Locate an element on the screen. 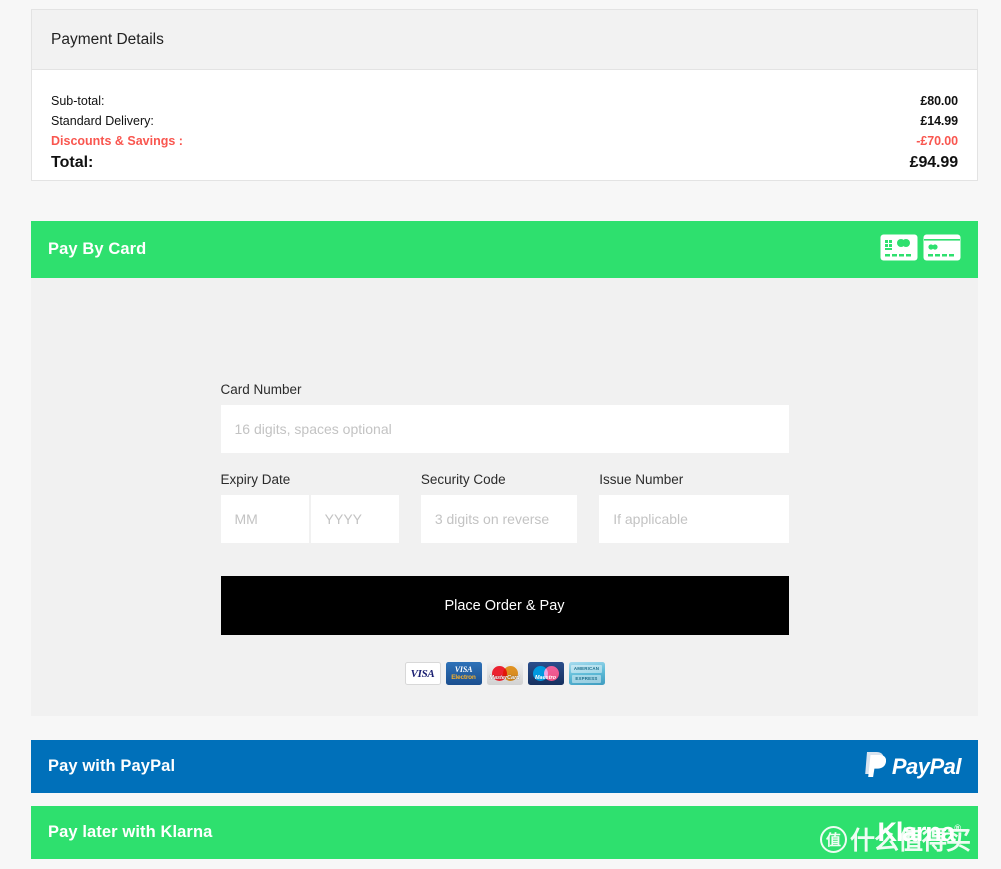 The height and width of the screenshot is (869, 1001). visa-logo-text: VISA is located at coordinates (422, 673).